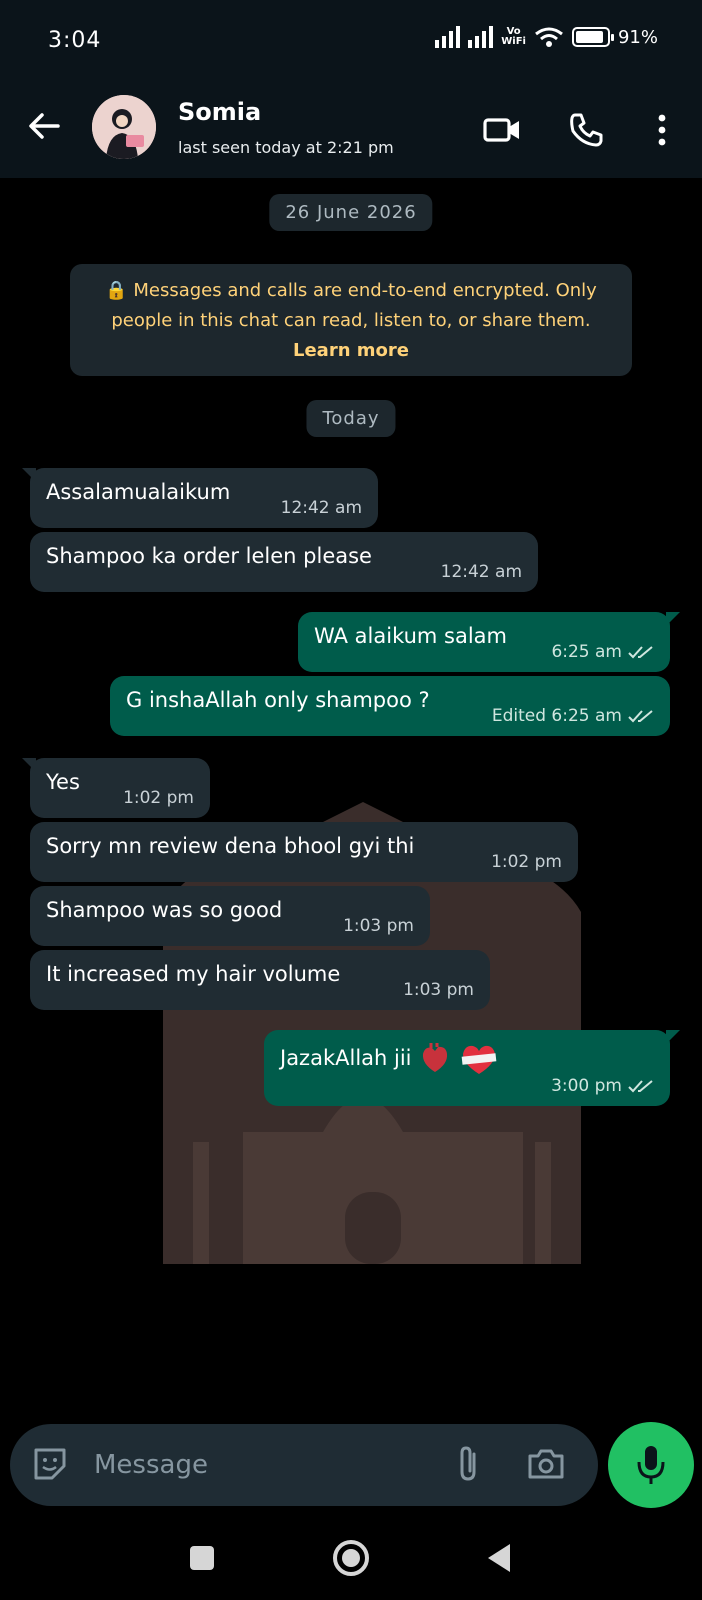  Describe the element at coordinates (586, 652) in the screenshot. I see `message-time: 6:25 am` at that location.